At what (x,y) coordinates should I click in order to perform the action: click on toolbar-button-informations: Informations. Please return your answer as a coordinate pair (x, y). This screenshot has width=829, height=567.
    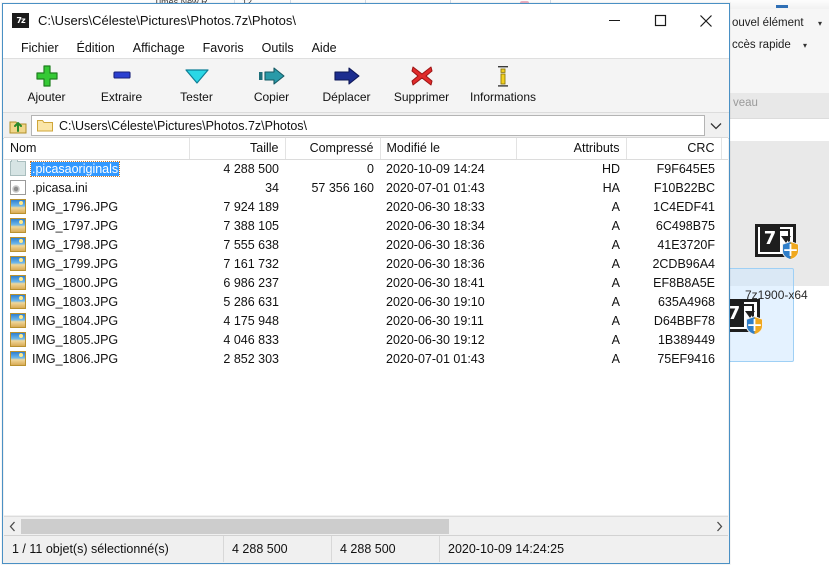
    Looking at the image, I should click on (503, 85).